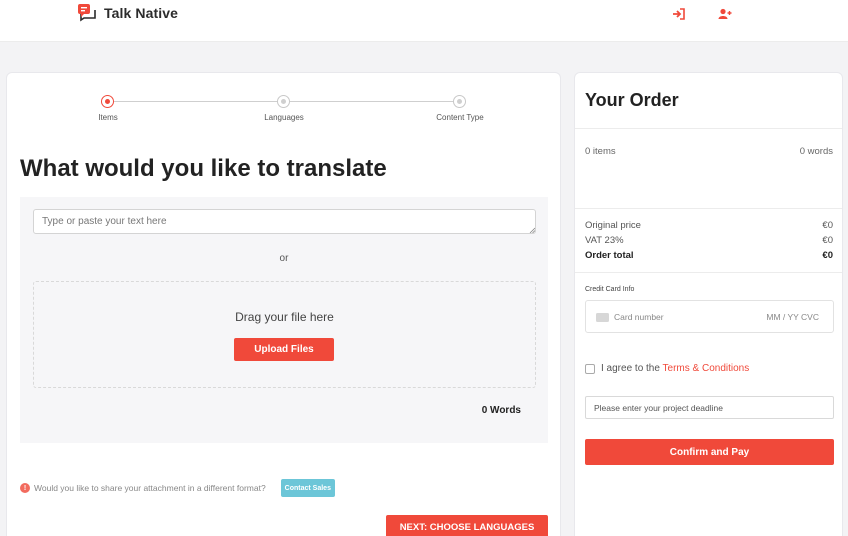 The image size is (848, 536). Describe the element at coordinates (613, 225) in the screenshot. I see `original-price-label: Original price` at that location.